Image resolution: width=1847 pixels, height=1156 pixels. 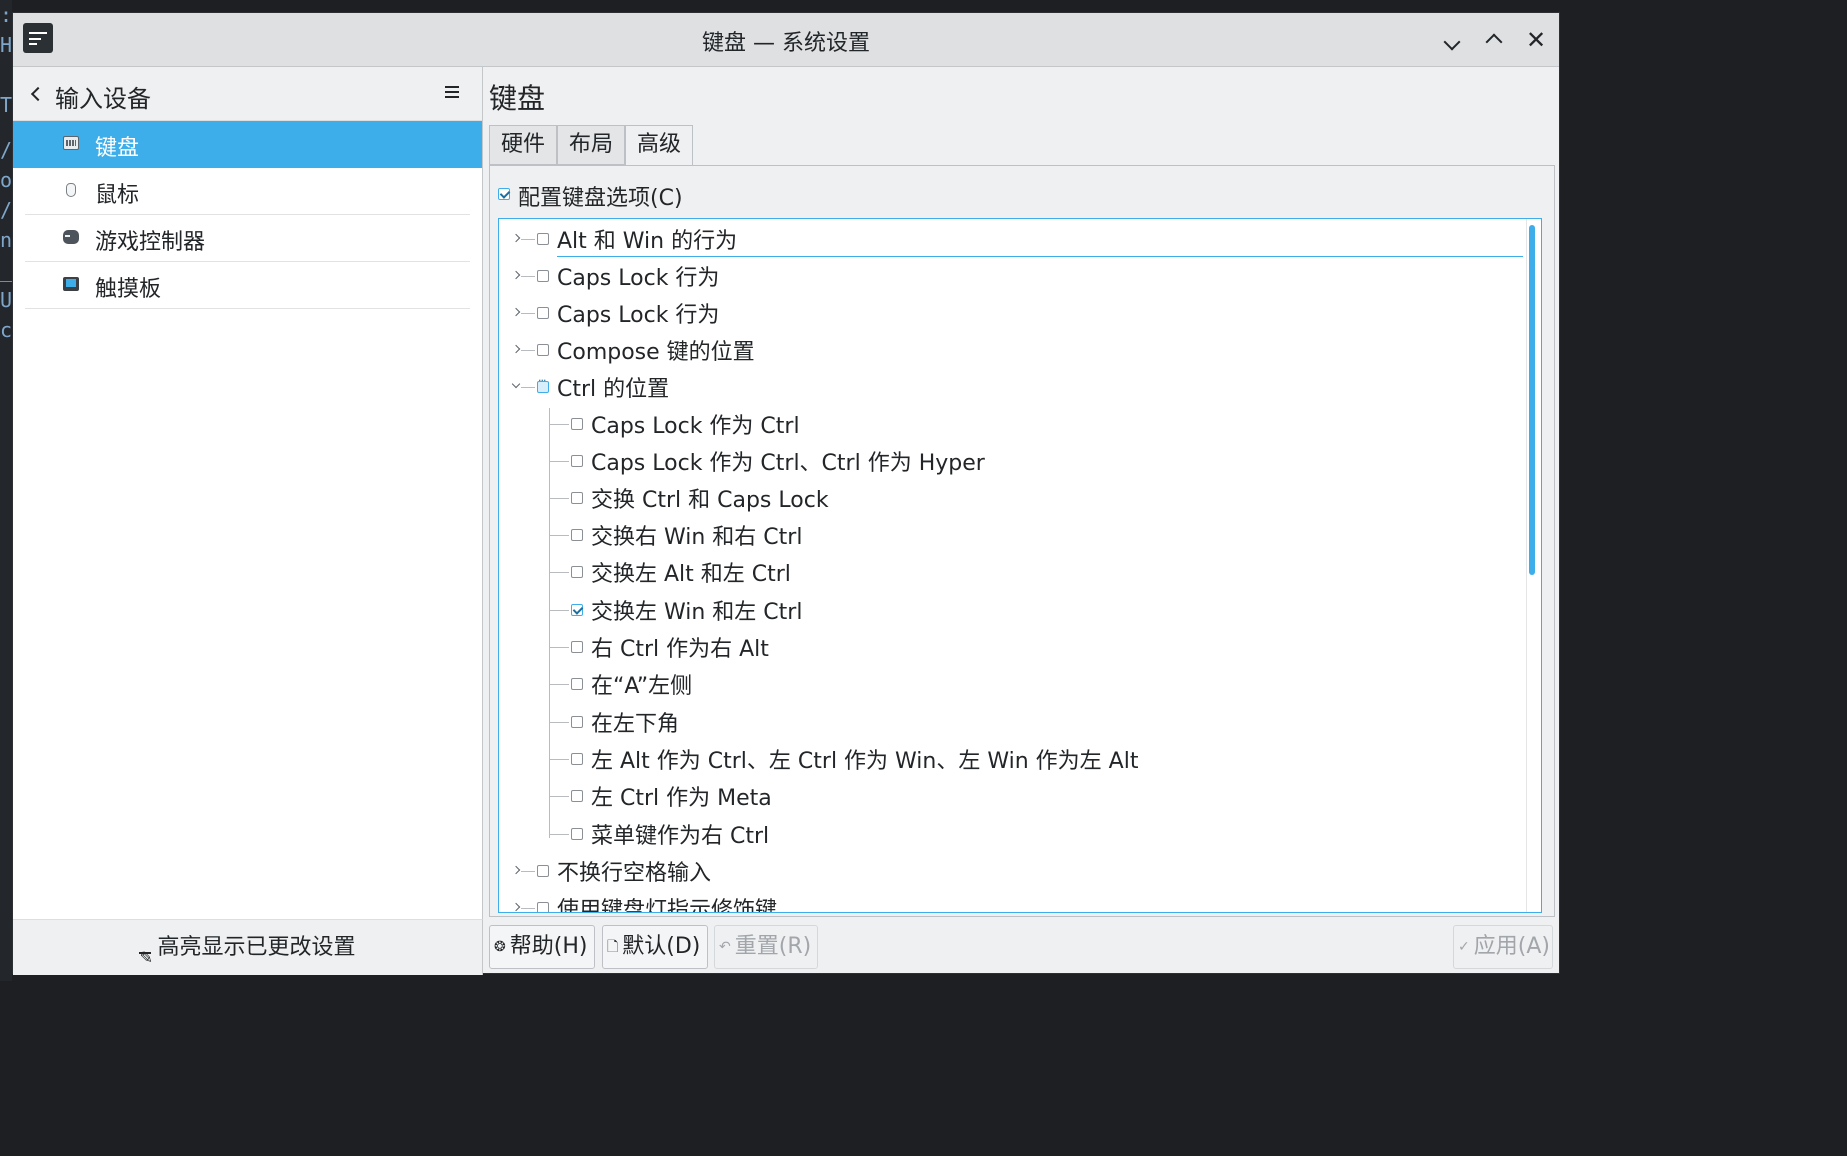 What do you see at coordinates (256, 947) in the screenshot?
I see `highlight-button-label: 高亮显示已更改设置` at bounding box center [256, 947].